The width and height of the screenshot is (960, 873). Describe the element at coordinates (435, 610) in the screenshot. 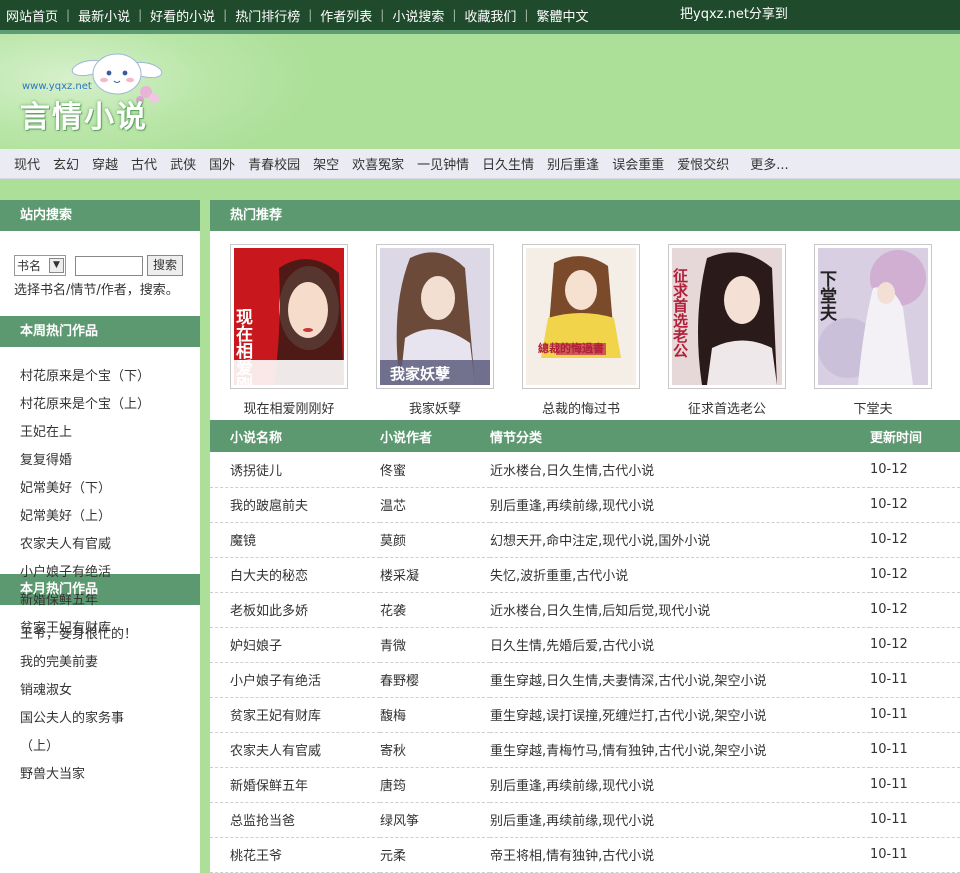

I see `author-link: 花袭` at that location.